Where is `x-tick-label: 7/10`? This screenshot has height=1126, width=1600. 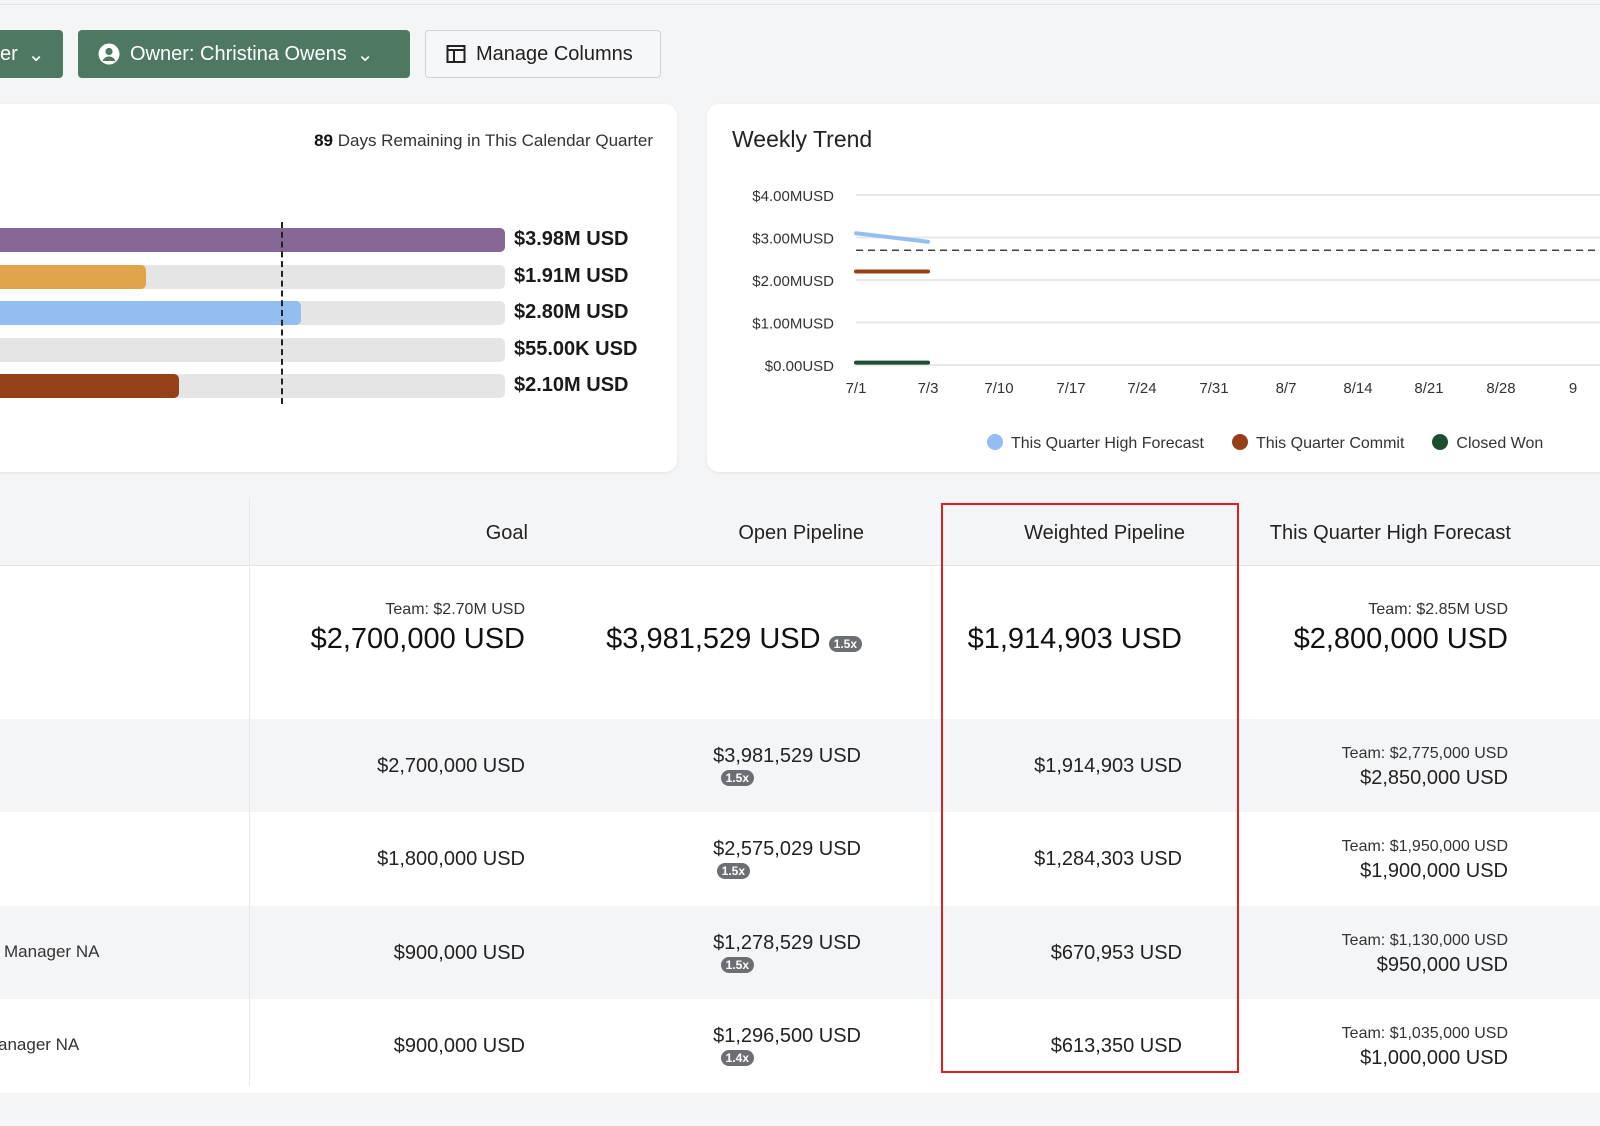 x-tick-label: 7/10 is located at coordinates (998, 388).